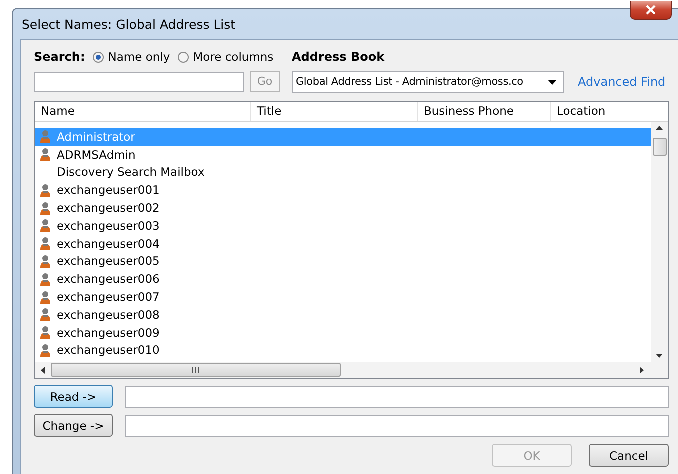  I want to click on contact-row: exchangeuser009, so click(343, 333).